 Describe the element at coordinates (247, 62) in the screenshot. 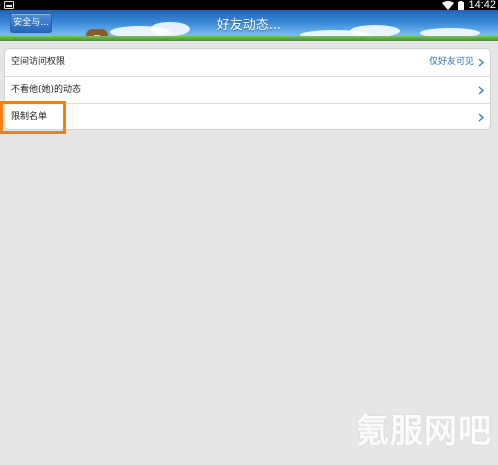

I see `row-space-access: 空间访问权限 仅好友可见` at that location.